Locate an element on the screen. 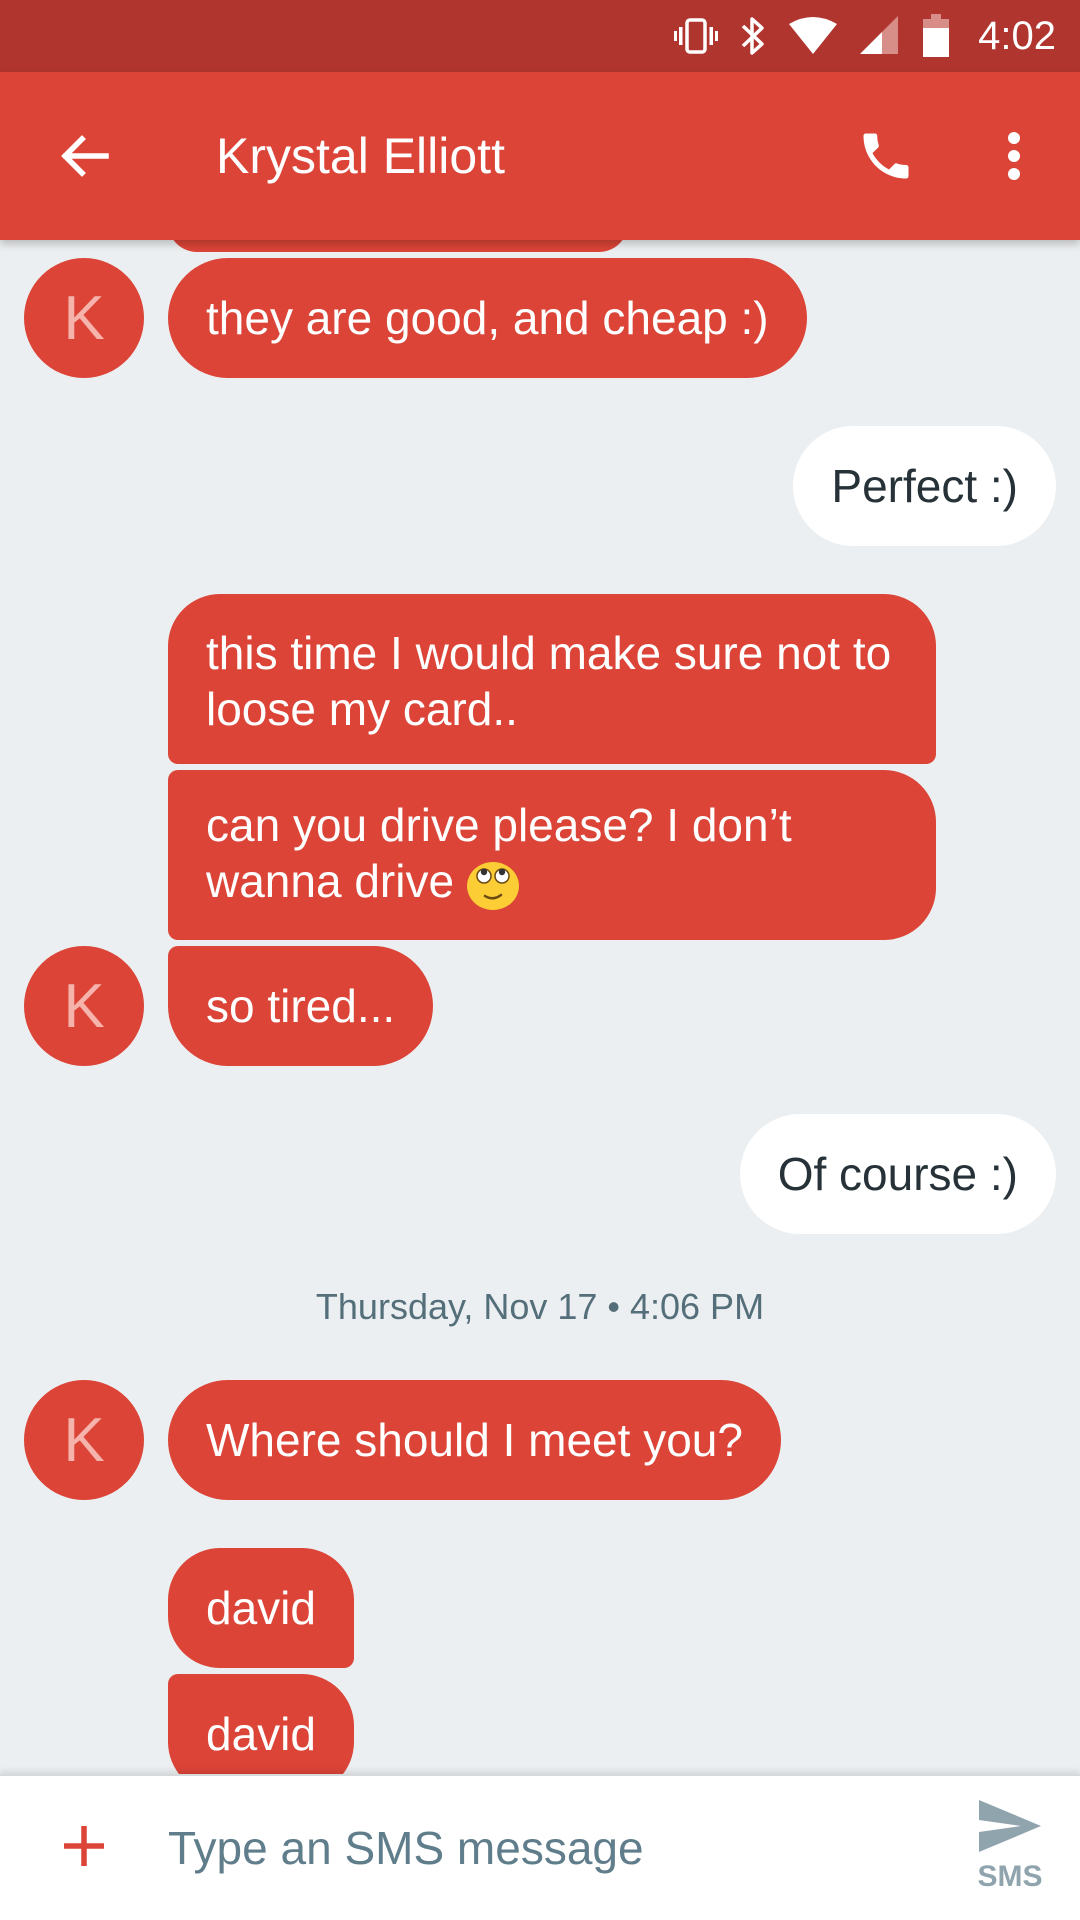  more-vert-icon is located at coordinates (1014, 156).